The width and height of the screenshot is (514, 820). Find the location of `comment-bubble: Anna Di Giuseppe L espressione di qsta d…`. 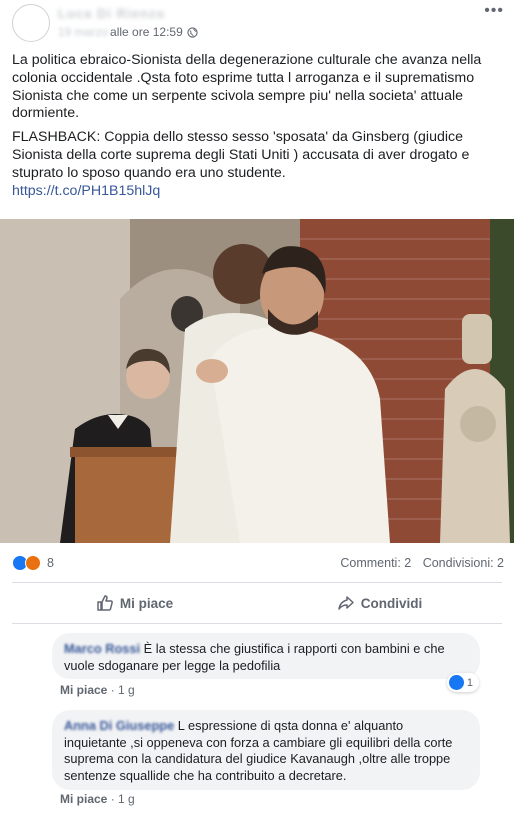

comment-bubble: Anna Di Giuseppe L espressione di qsta d… is located at coordinates (266, 750).